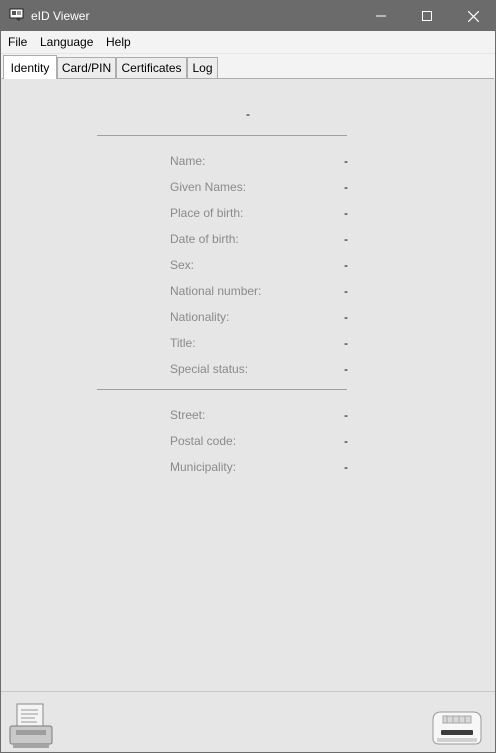 Image resolution: width=496 pixels, height=753 pixels. Describe the element at coordinates (30, 67) in the screenshot. I see `tab-identity: Identity` at that location.